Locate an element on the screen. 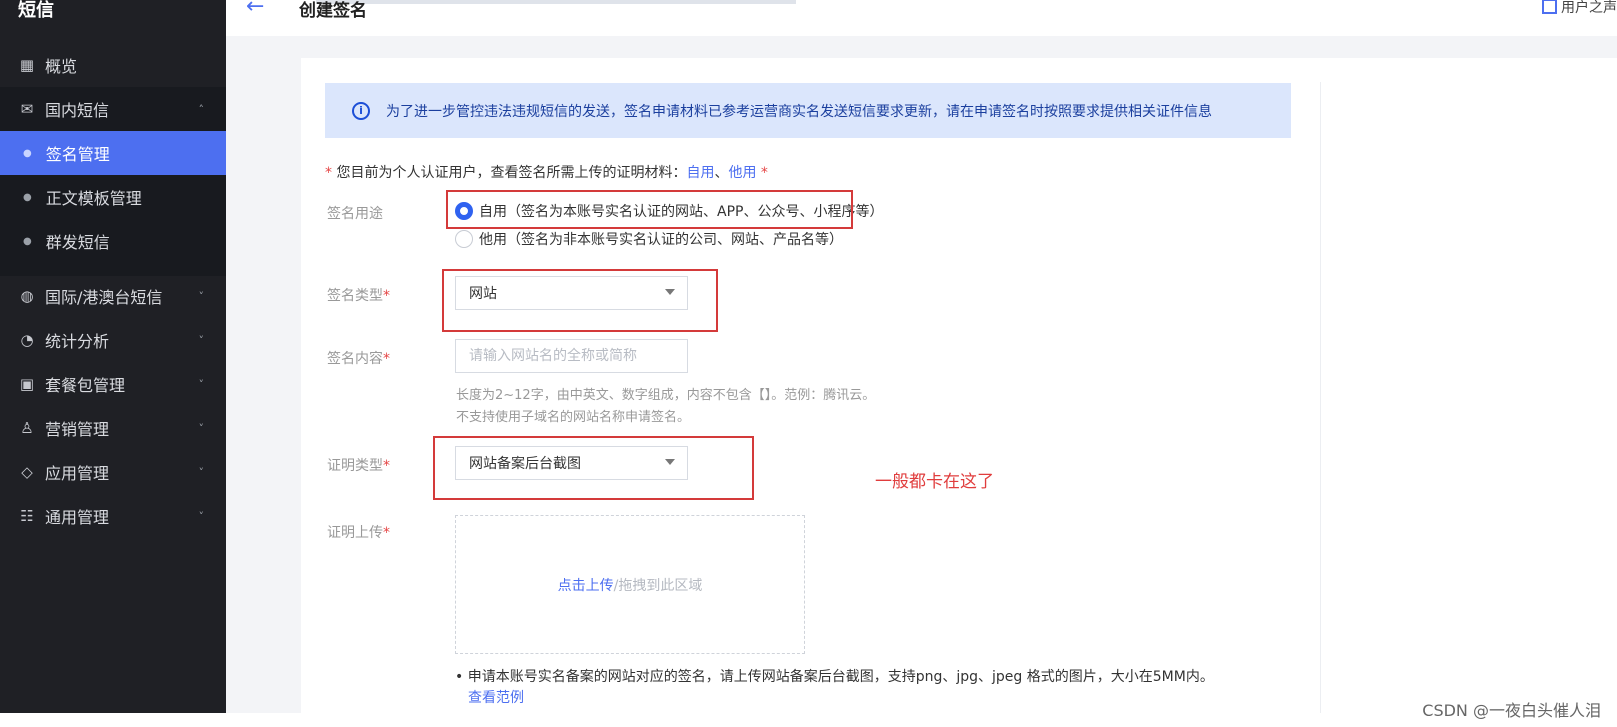  grid-icon: ▦ is located at coordinates (27, 65).